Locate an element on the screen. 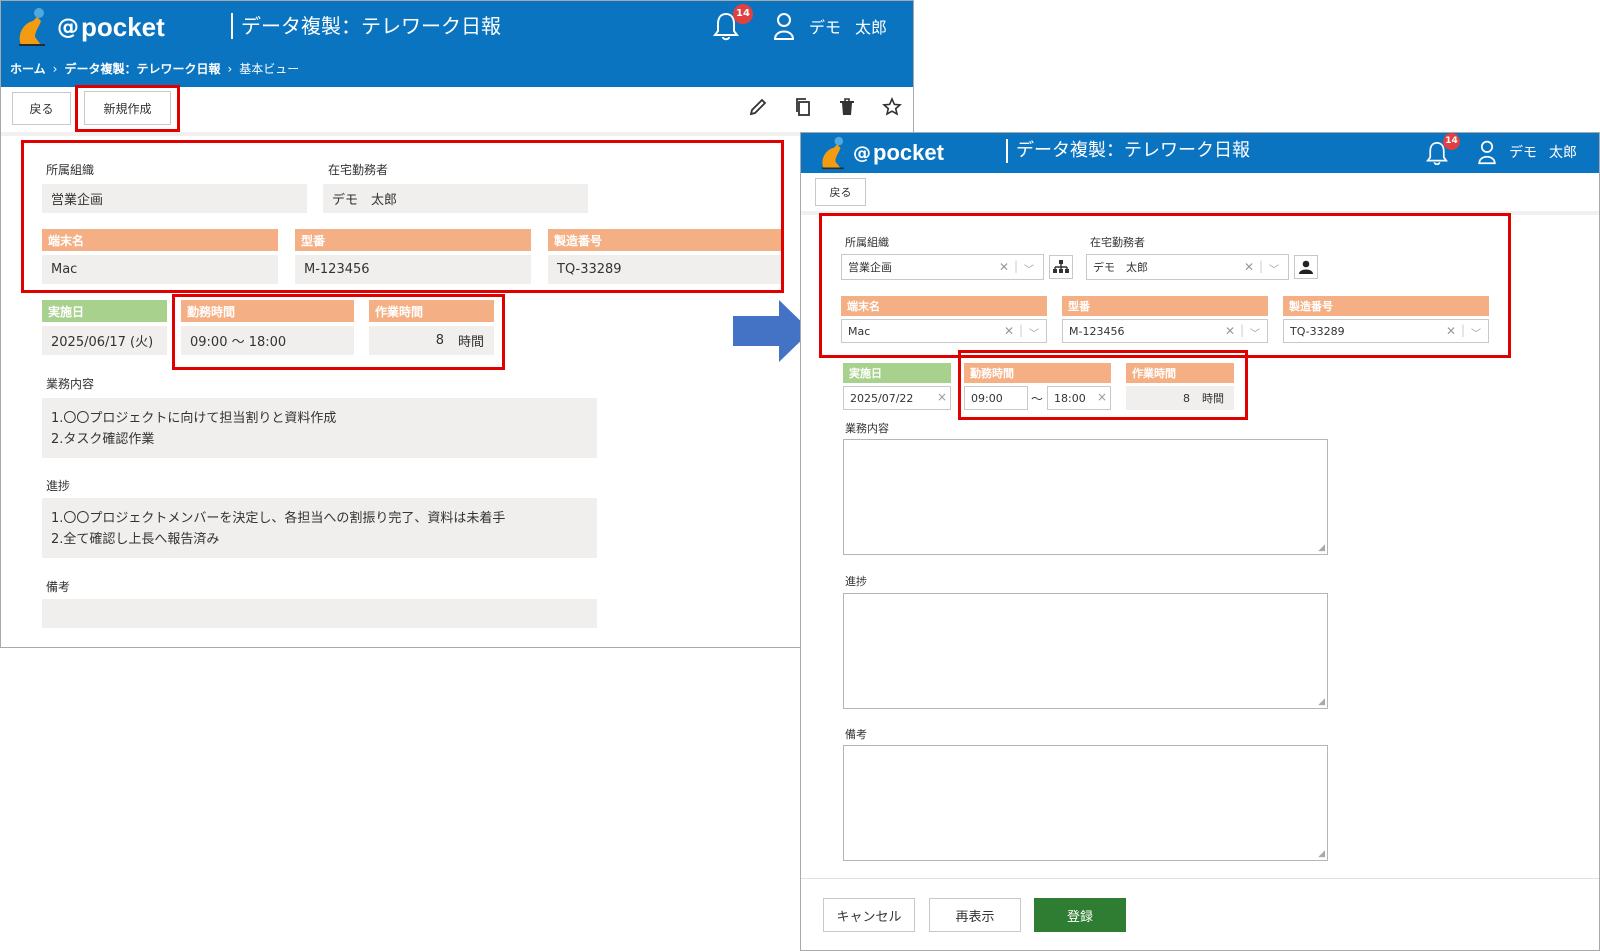 The width and height of the screenshot is (1600, 951). right-date-header: 実施日 is located at coordinates (897, 373).